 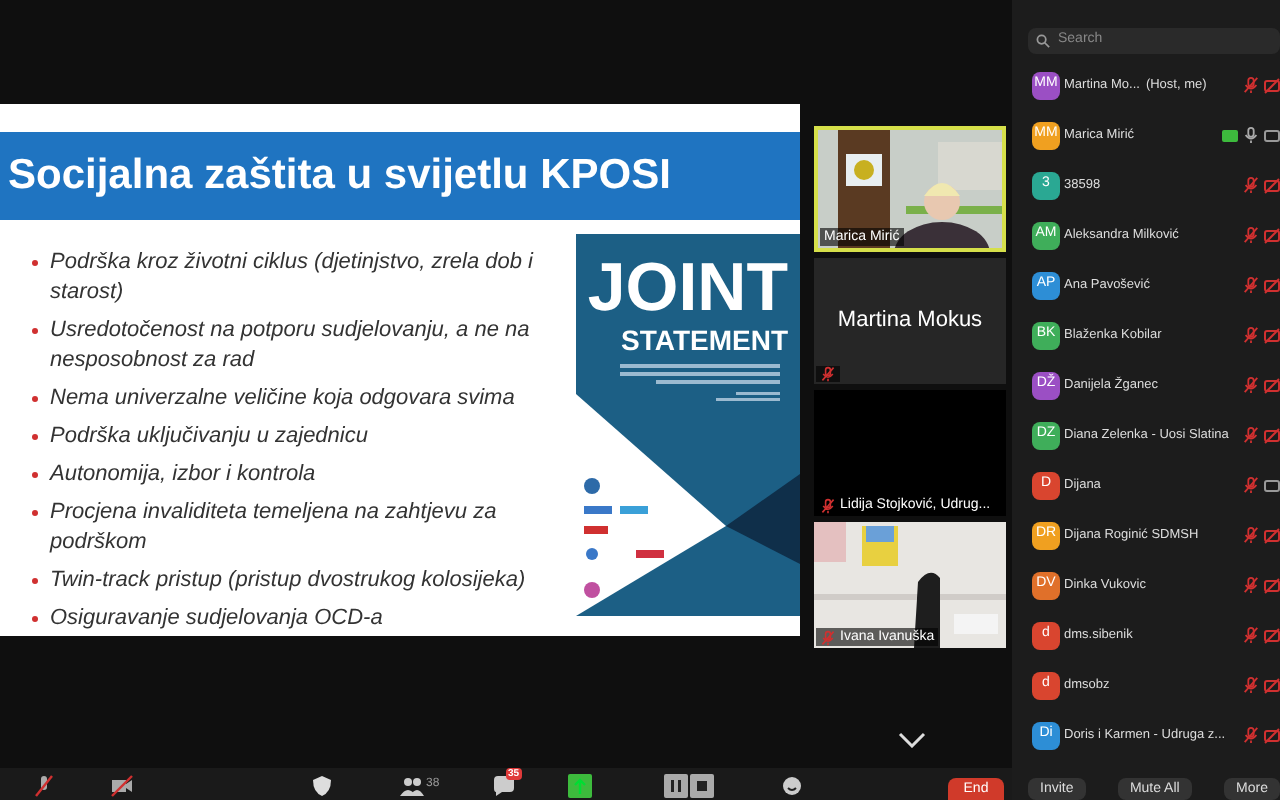 I want to click on bullet-text: Twin-track pristup (pristup dvostrukog kolosijeka), so click(x=288, y=581).